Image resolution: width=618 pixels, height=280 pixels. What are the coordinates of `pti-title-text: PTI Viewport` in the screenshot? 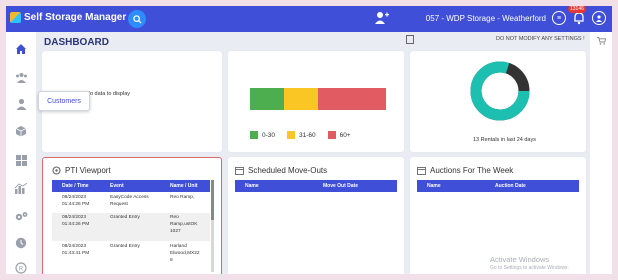 It's located at (88, 170).